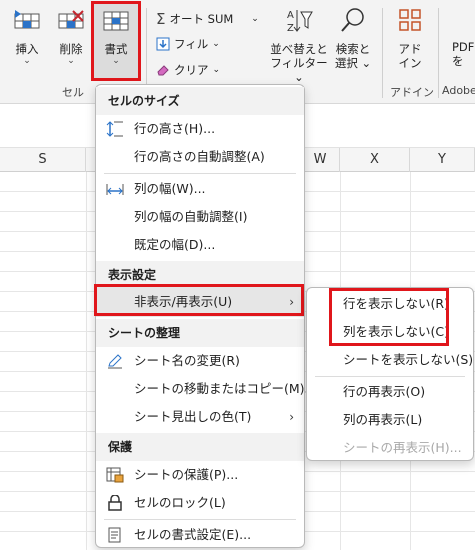 The height and width of the screenshot is (550, 475). Describe the element at coordinates (193, 416) in the screenshot. I see `tab-color-label: シート見出しの色(T)` at that location.